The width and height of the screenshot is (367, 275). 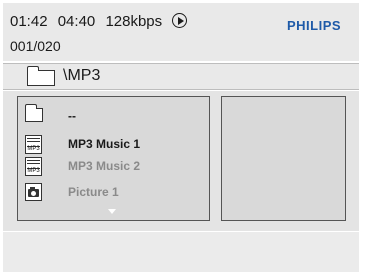 I want to click on down-arrow-icon, so click(x=112, y=211).